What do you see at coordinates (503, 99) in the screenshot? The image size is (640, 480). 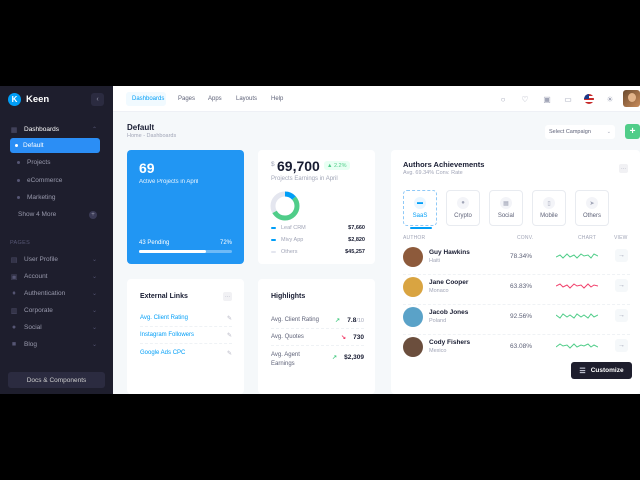 I see `search-icon: ○` at bounding box center [503, 99].